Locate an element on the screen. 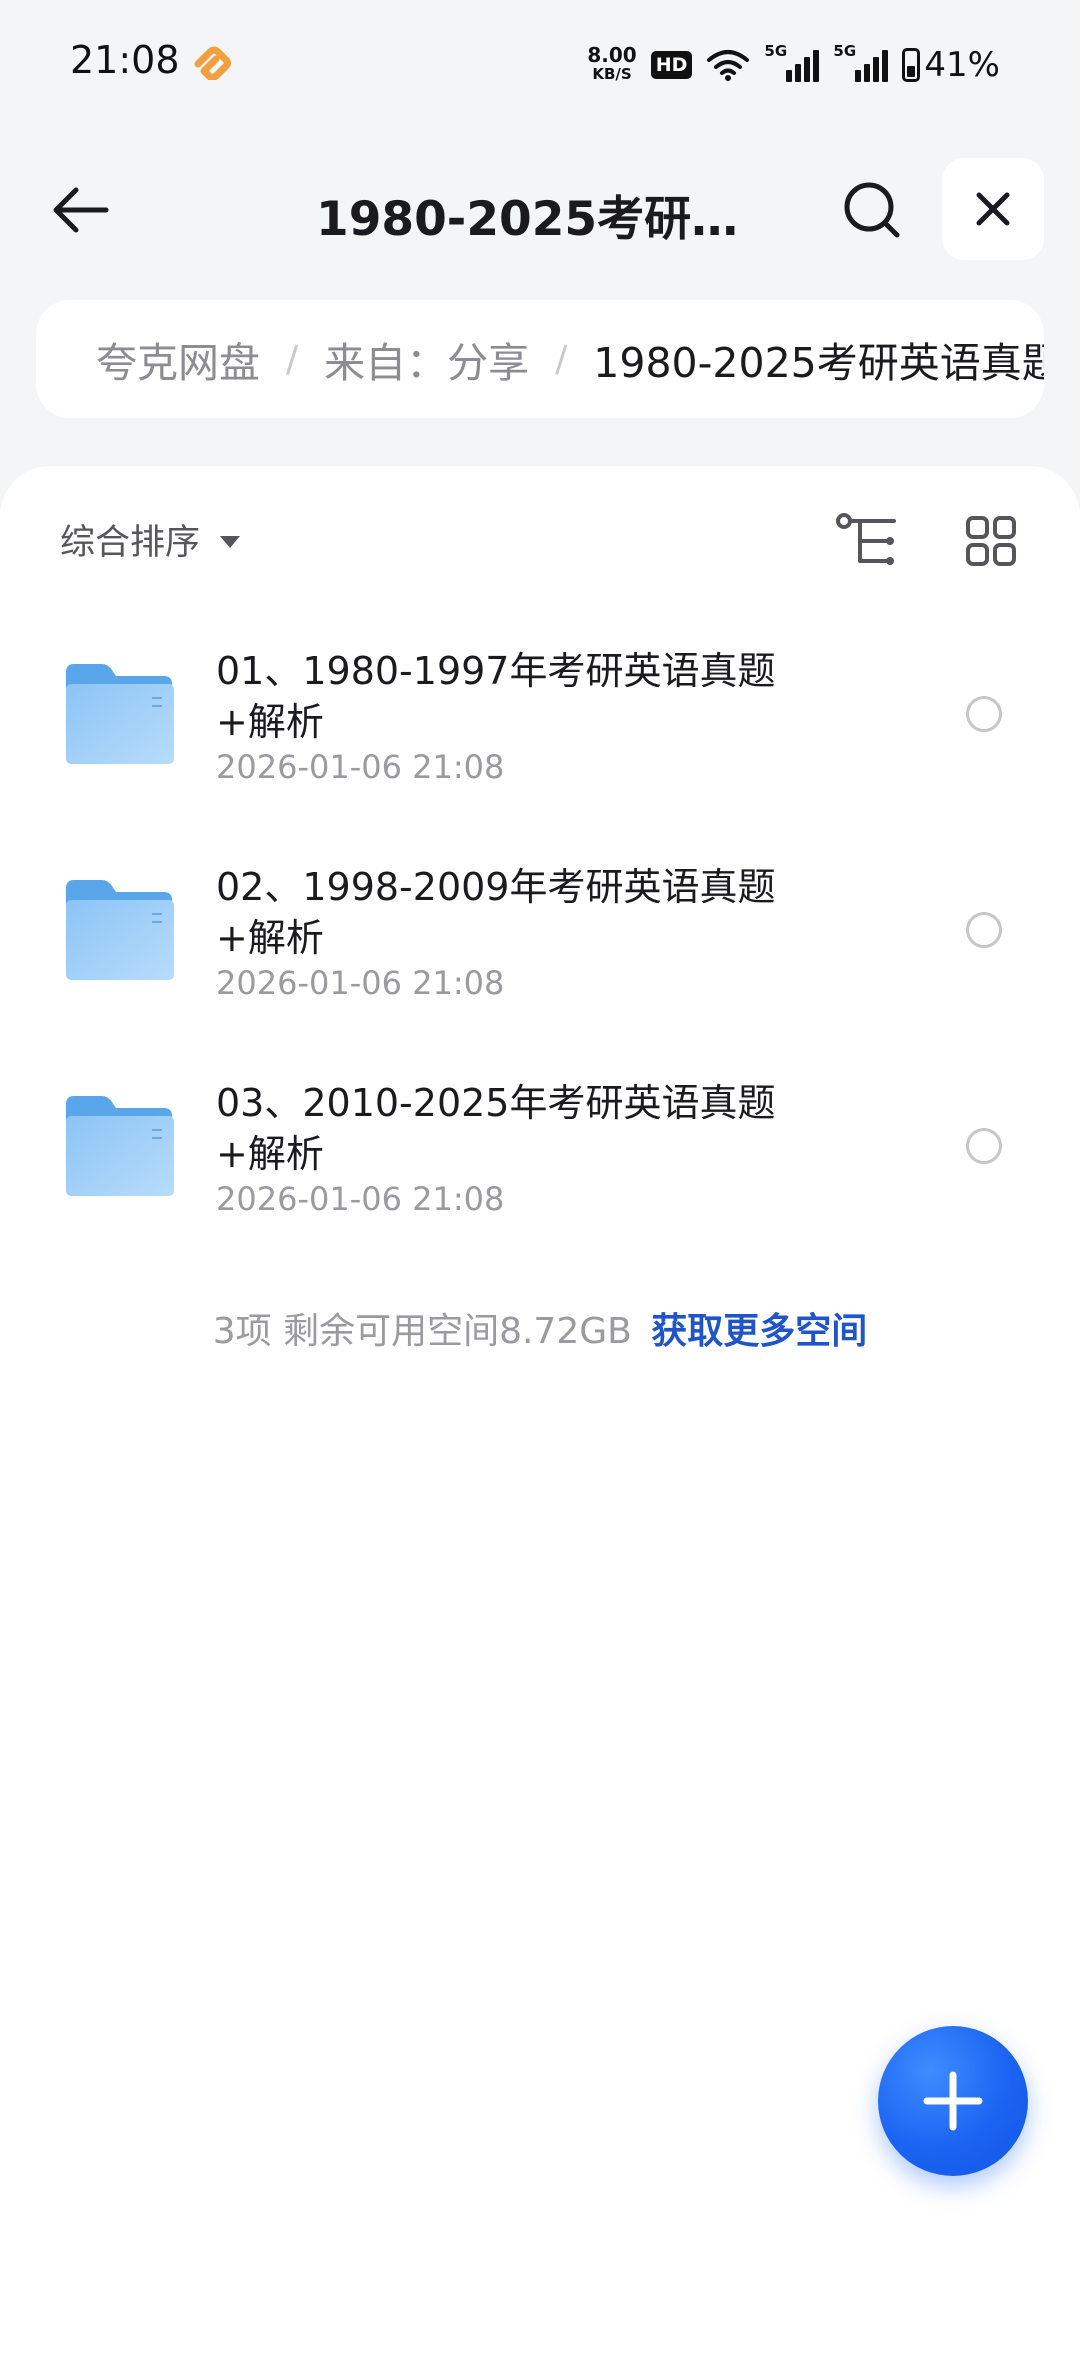 This screenshot has width=1080, height=2376. top-app-bar: 1980-2025考研英语真题+解析 is located at coordinates (540, 210).